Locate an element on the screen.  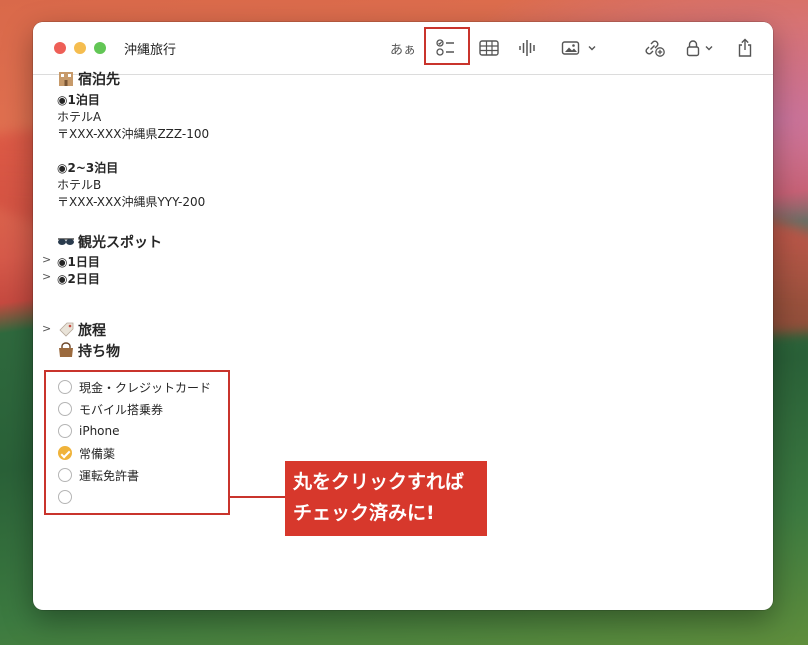
collaborate-icon is located at coordinates (655, 48).